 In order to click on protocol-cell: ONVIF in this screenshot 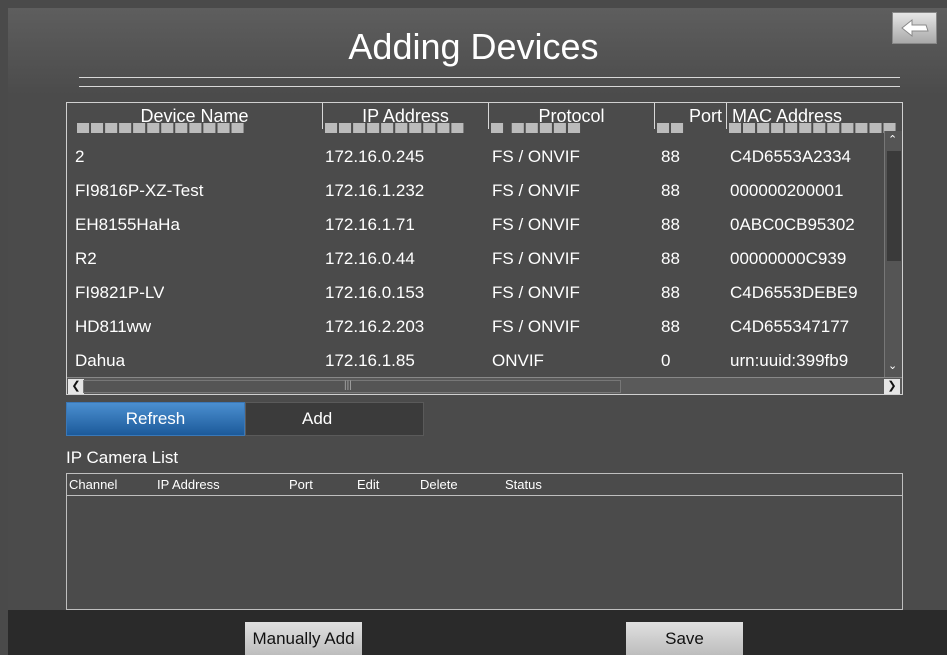, I will do `click(518, 360)`.